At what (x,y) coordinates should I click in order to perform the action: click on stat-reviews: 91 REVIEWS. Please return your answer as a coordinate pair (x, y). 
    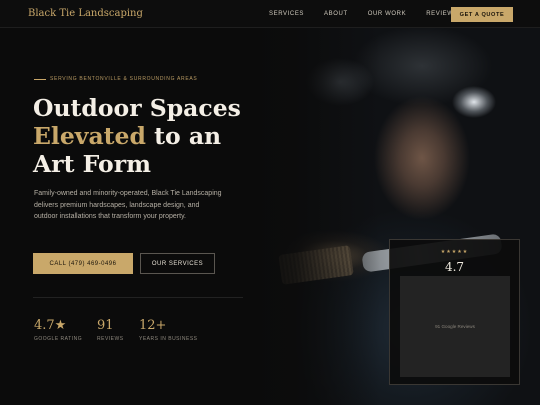
    Looking at the image, I should click on (110, 330).